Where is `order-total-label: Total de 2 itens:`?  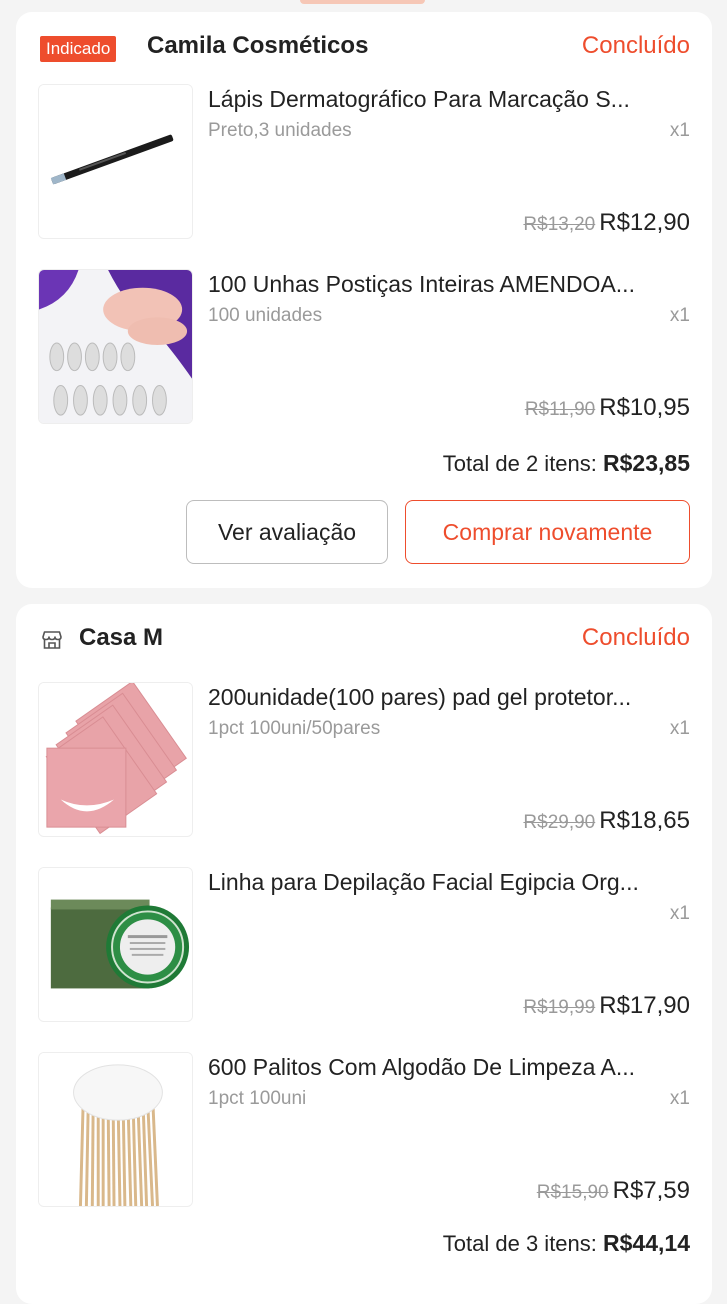
order-total-label: Total de 2 itens: is located at coordinates (519, 463).